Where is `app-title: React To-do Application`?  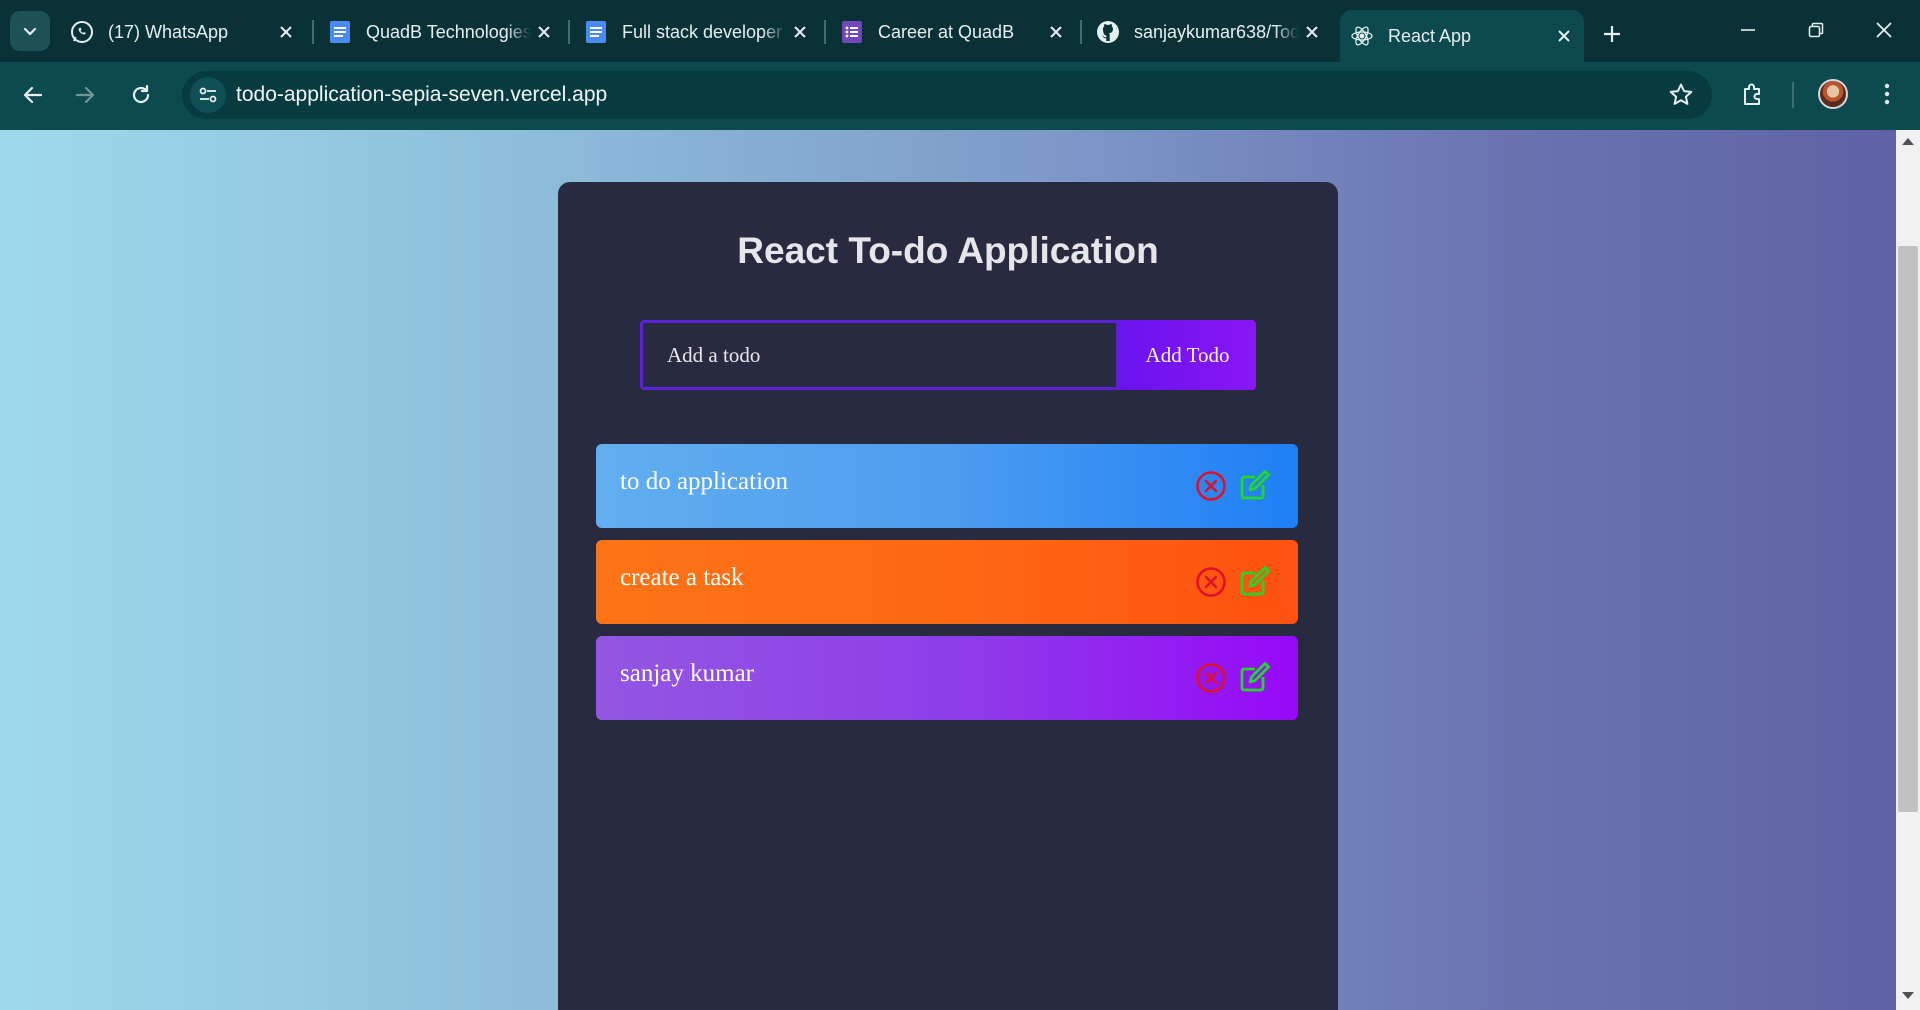 app-title: React To-do Application is located at coordinates (948, 250).